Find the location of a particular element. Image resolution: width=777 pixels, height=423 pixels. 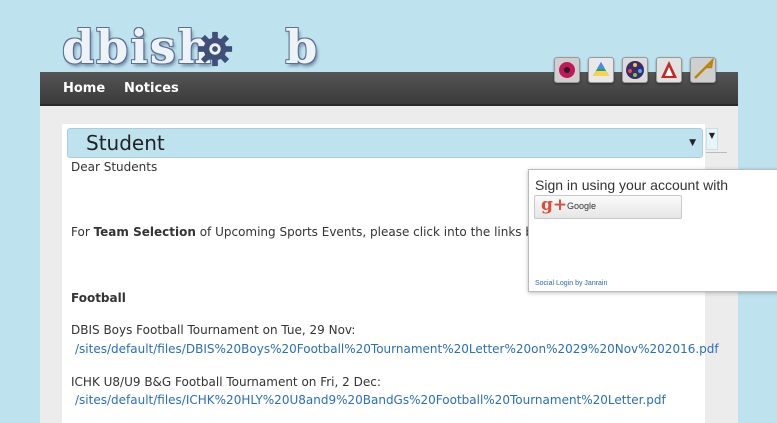

flower-app-icon is located at coordinates (567, 70).